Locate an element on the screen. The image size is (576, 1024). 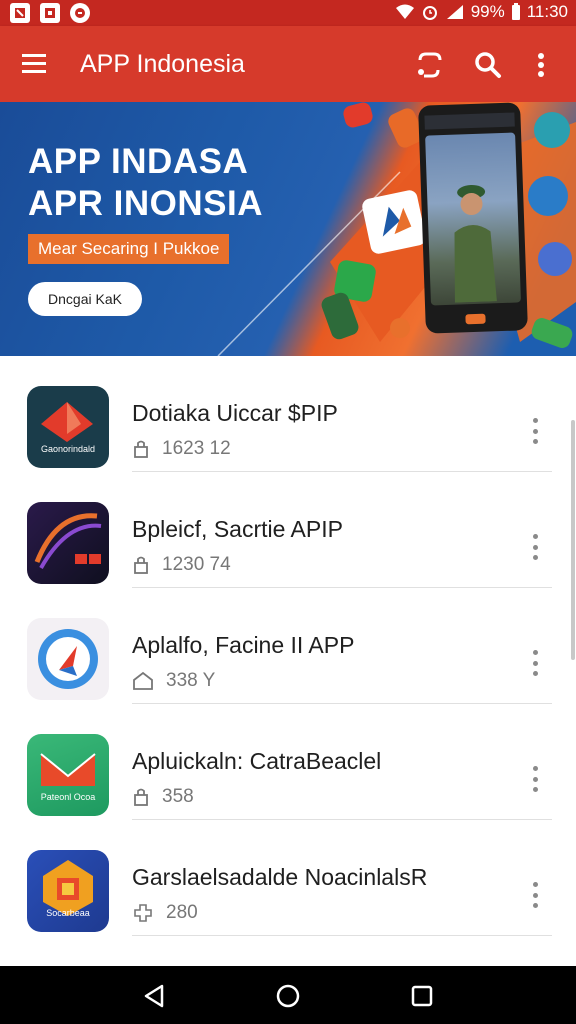
red-arrow-app-icon: Gaonorindald is located at coordinates (68, 427).